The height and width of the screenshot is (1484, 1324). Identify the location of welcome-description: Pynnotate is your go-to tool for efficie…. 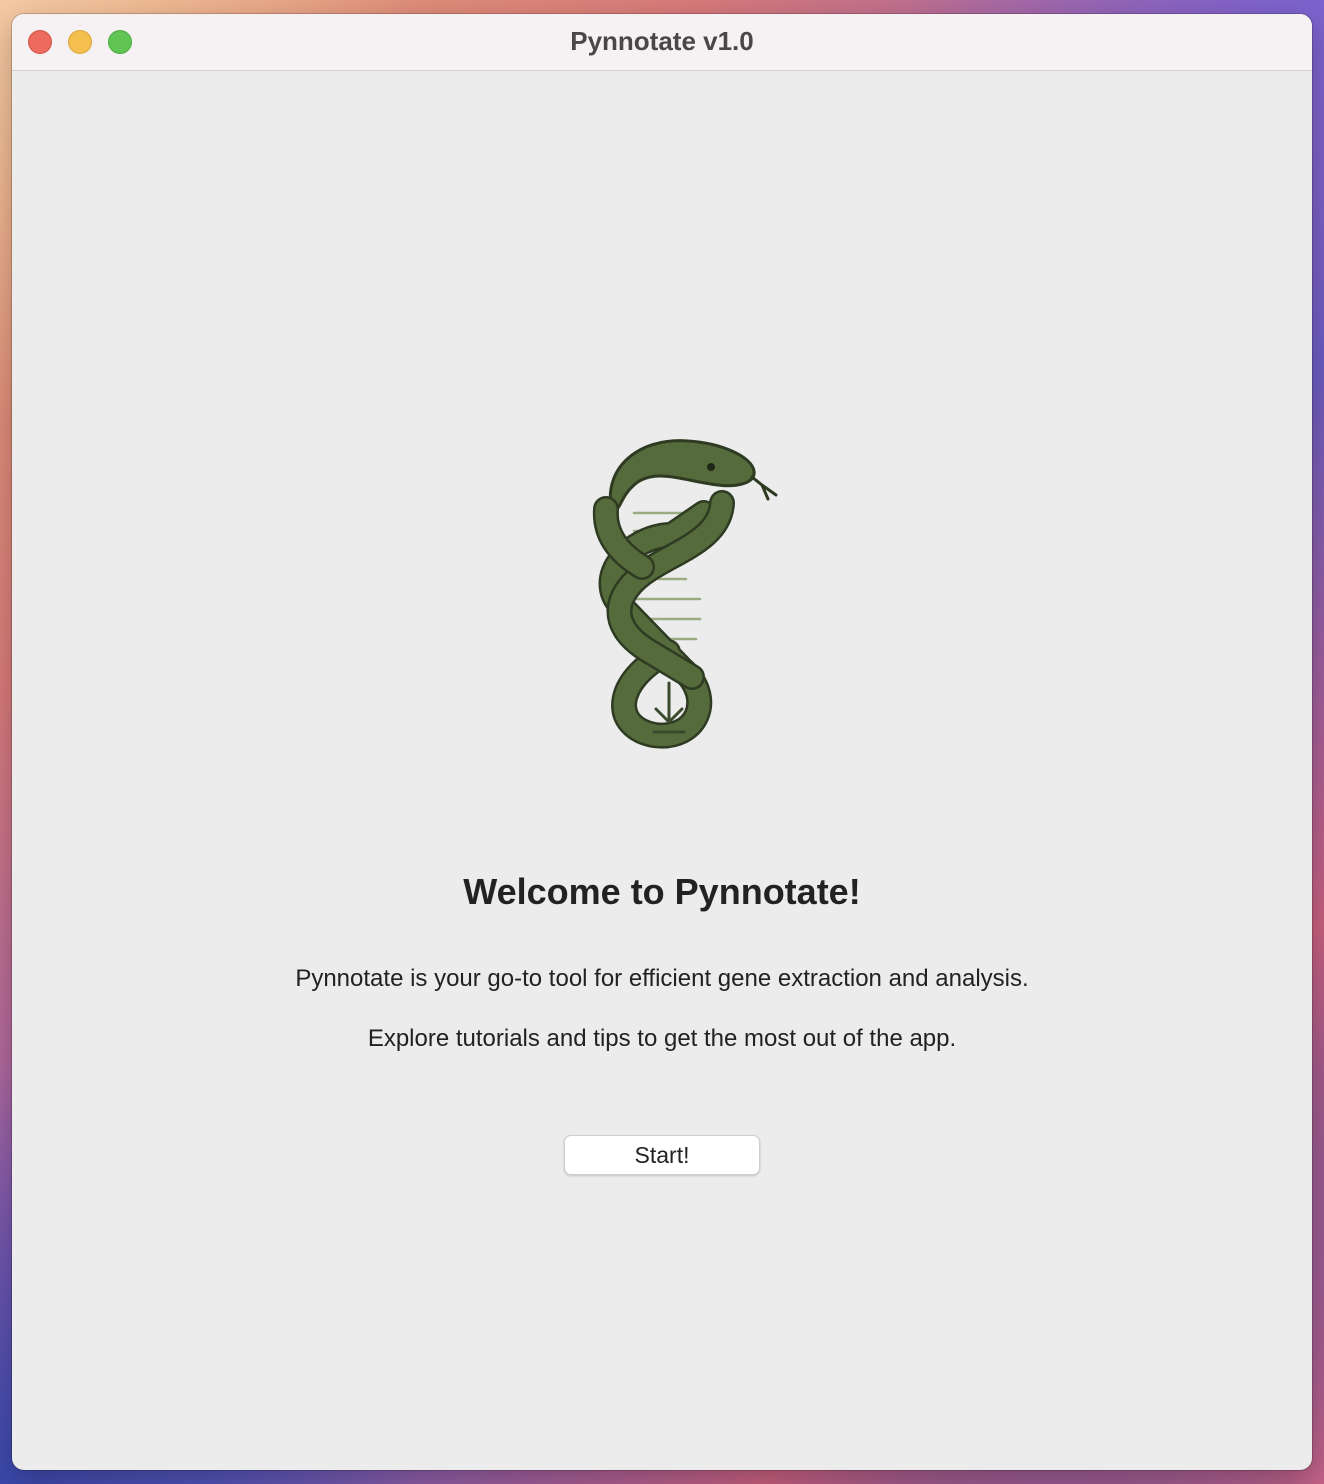
(662, 978).